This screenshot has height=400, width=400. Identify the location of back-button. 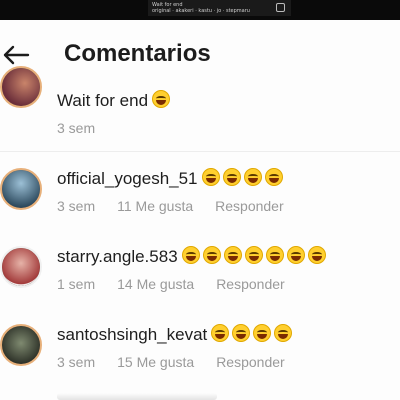
(16, 55).